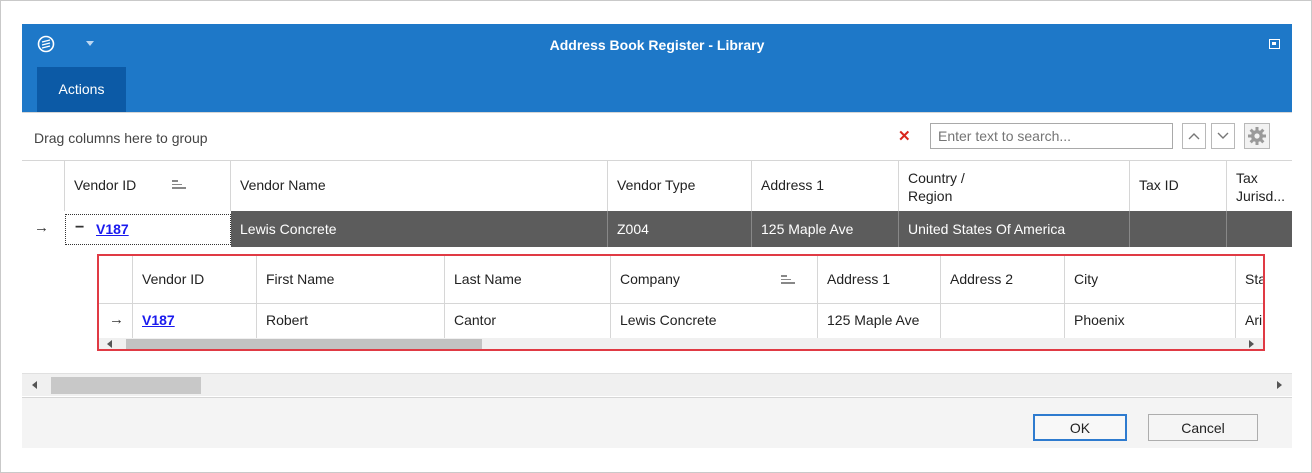 This screenshot has height=473, width=1312. What do you see at coordinates (81, 89) in the screenshot?
I see `tab-actions: Actions` at bounding box center [81, 89].